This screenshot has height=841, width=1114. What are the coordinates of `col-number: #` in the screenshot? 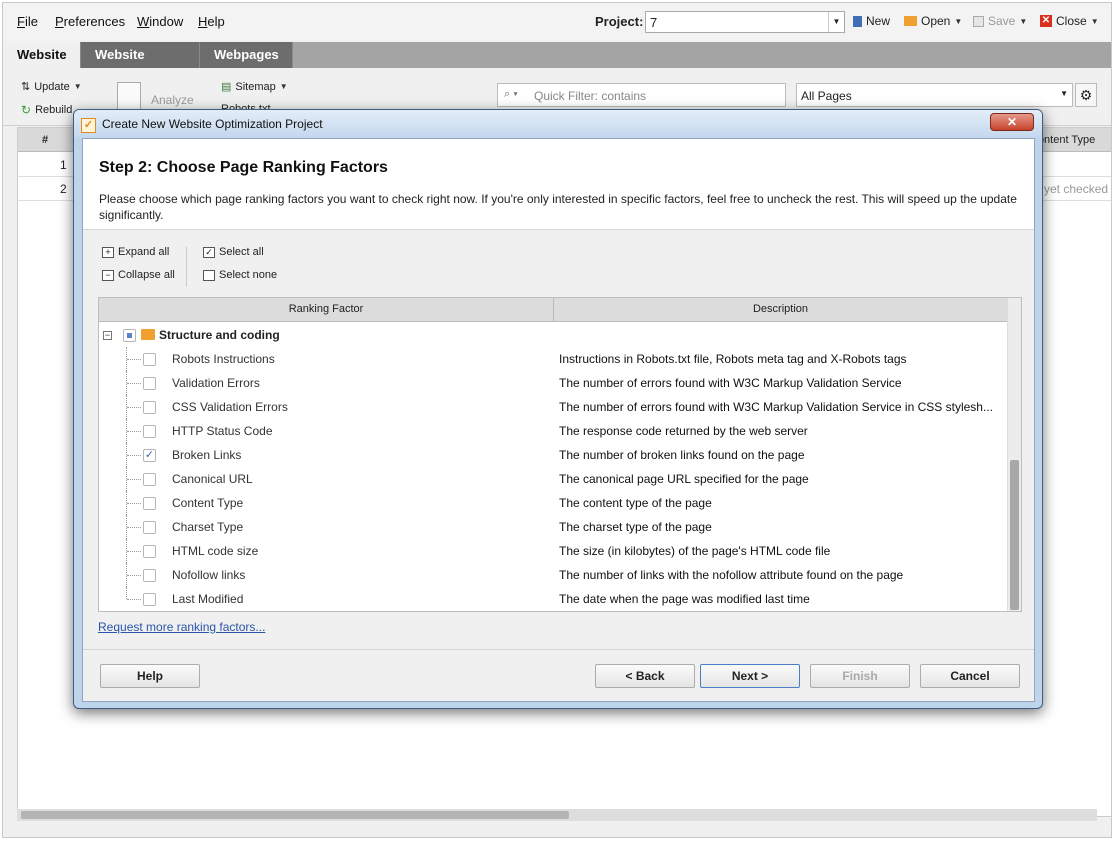 It's located at (45, 140).